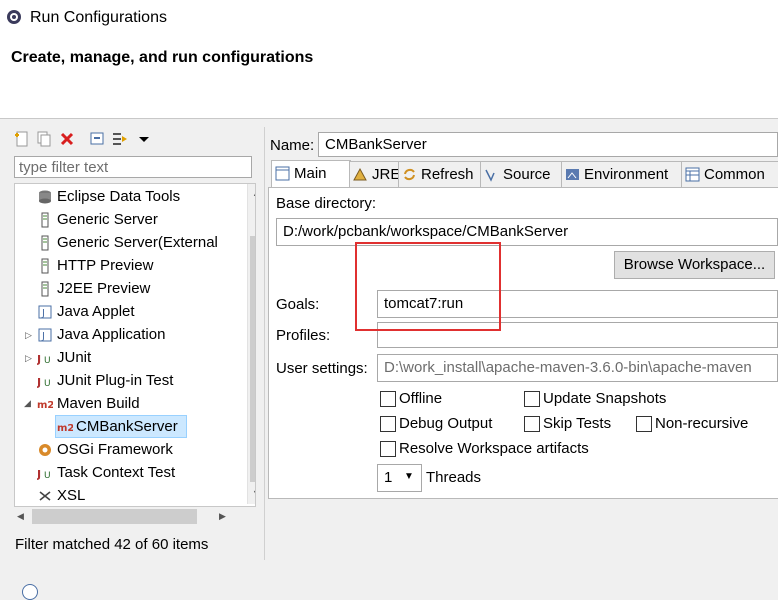  I want to click on scroll-up-icon: ▲, so click(253, 193).